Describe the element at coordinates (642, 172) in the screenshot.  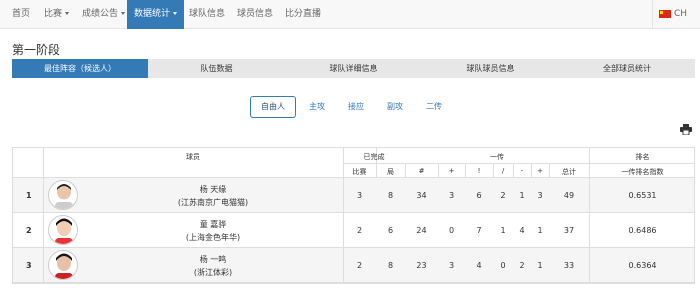
I see `header-index: 一传排名指数` at that location.